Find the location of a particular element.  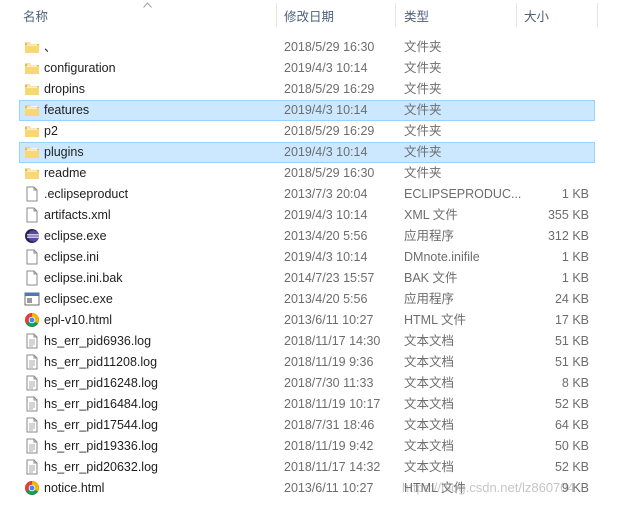

file-row: eclipsec.exe 2013/4/20 5:56 应用程序 24 KB is located at coordinates (315, 299).